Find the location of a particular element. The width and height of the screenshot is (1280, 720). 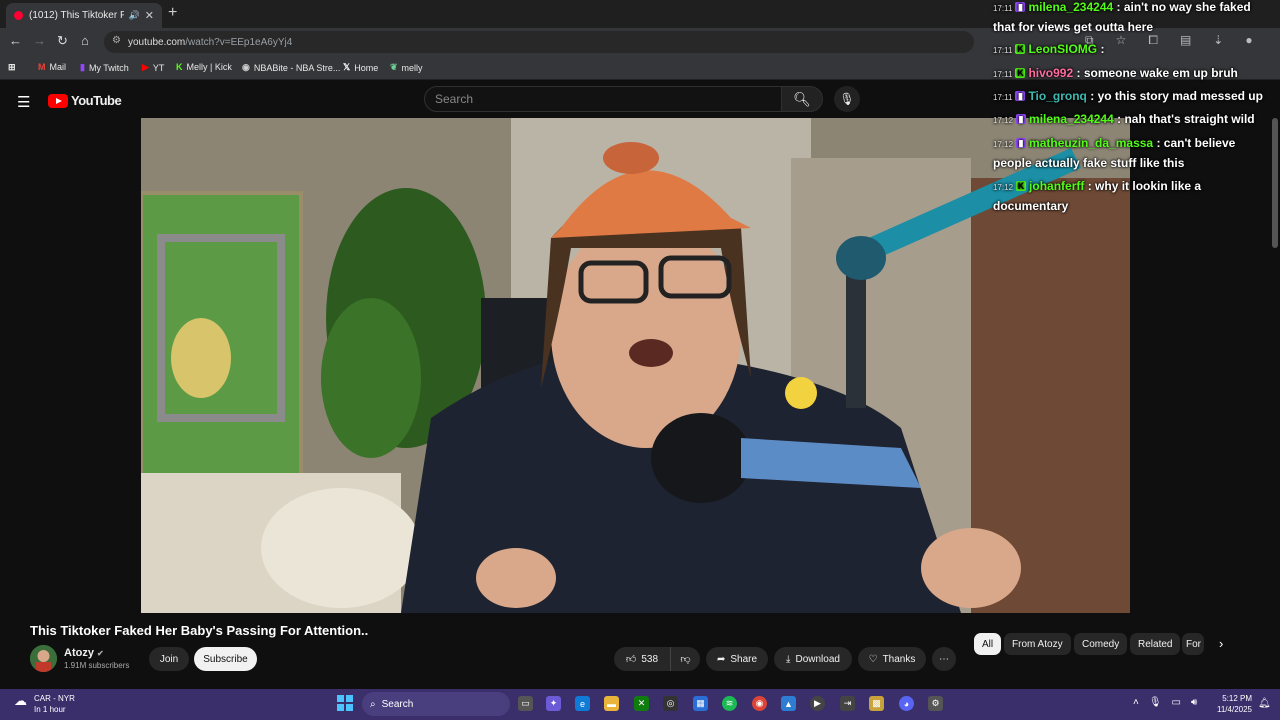

hamburger-menu-icon: ☰ is located at coordinates (23, 102).